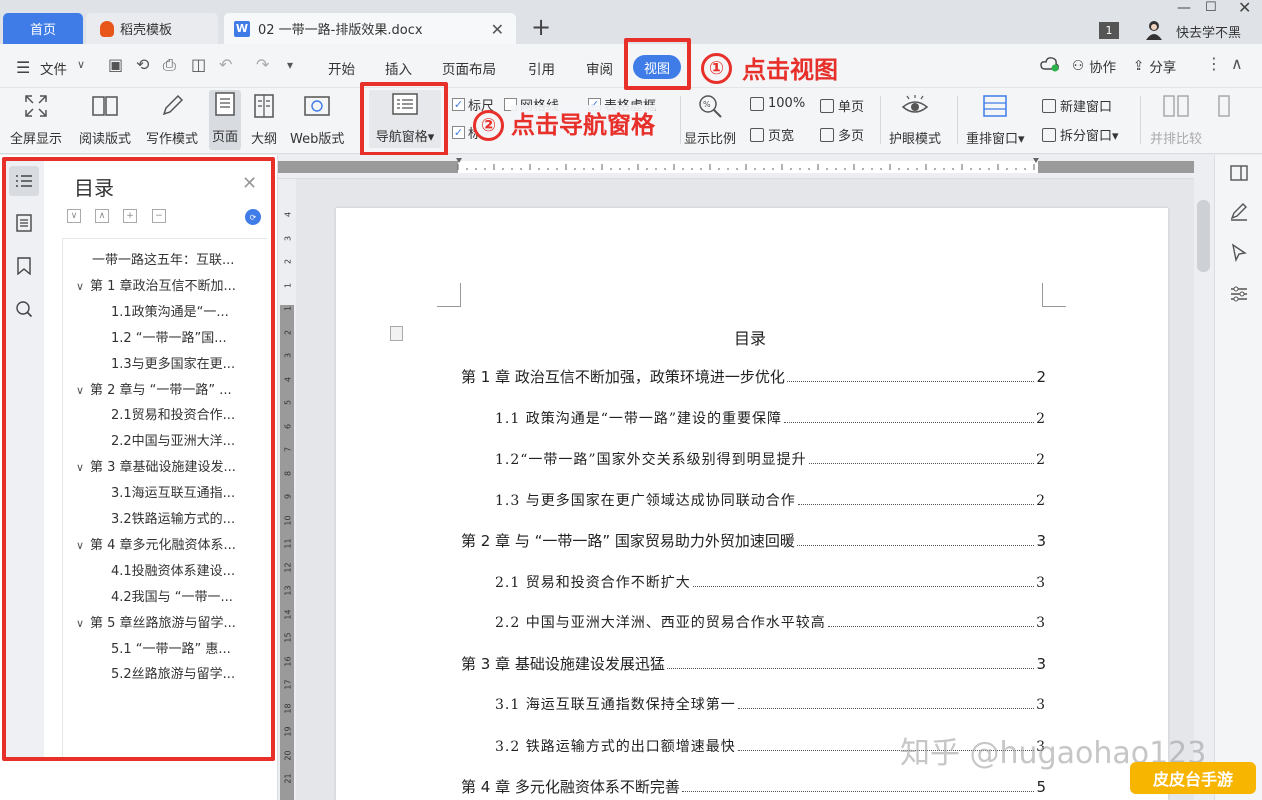 The image size is (1262, 800). Describe the element at coordinates (53, 68) in the screenshot. I see `menu-file: 文件` at that location.